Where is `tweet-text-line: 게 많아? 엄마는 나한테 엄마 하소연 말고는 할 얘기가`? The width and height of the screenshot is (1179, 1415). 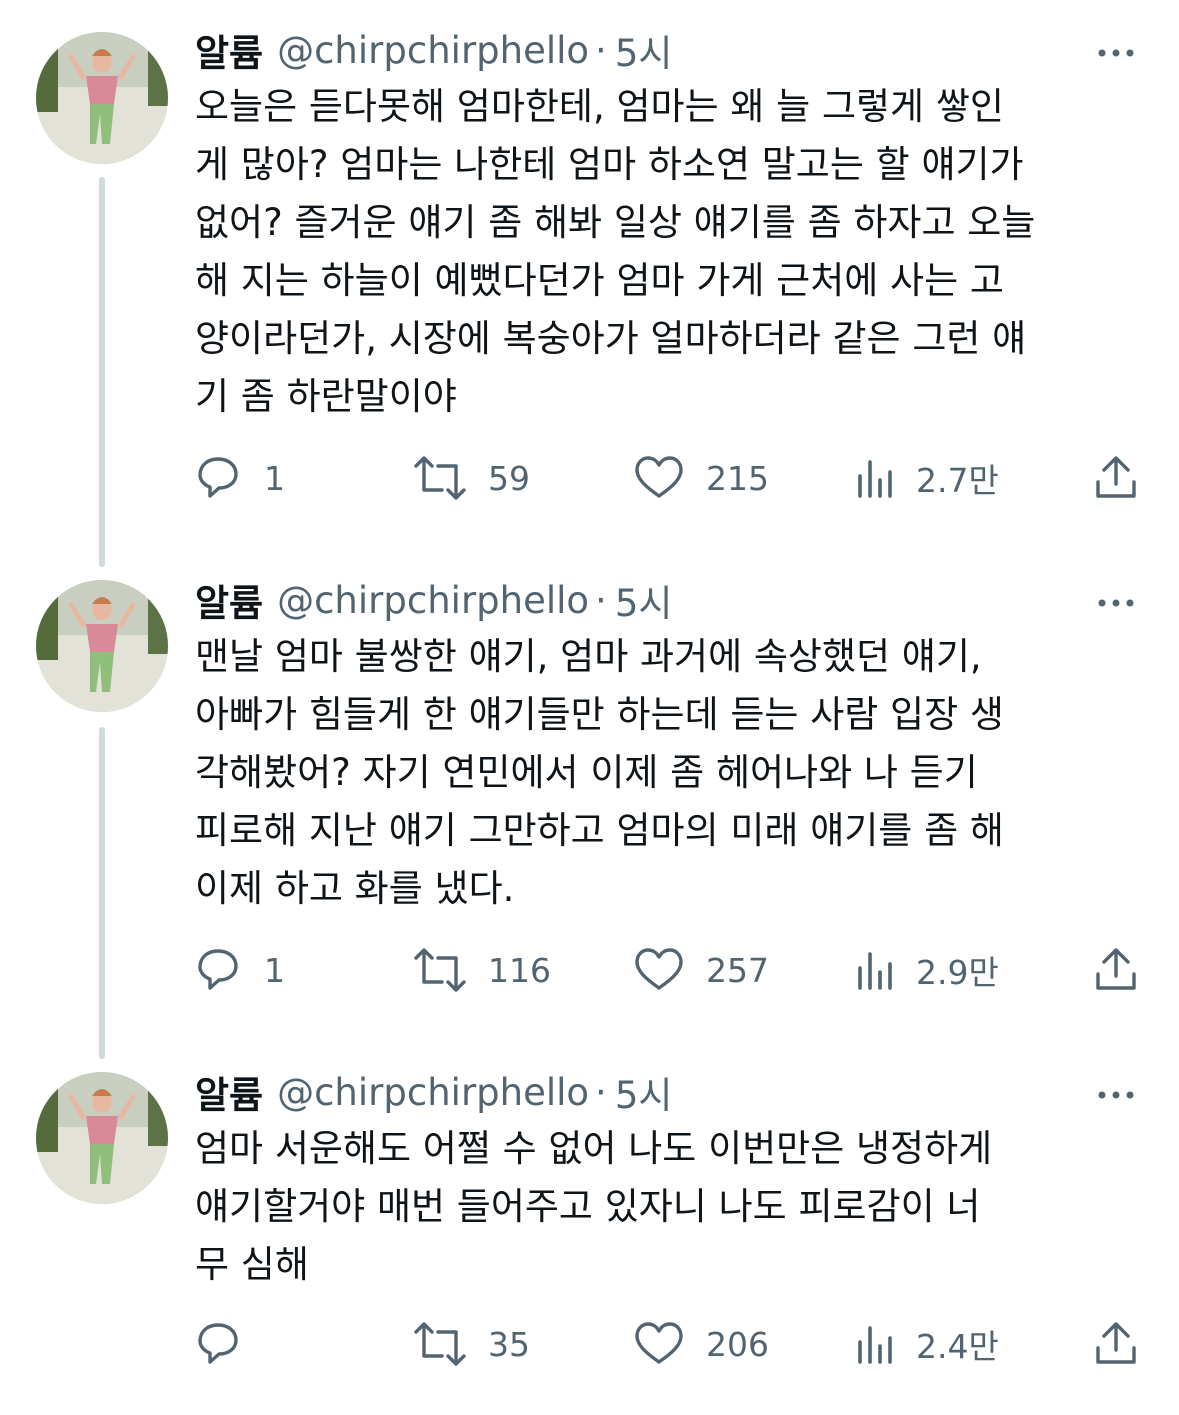 tweet-text-line: 게 많아? 엄마는 나한테 엄마 하소연 말고는 할 얘기가 is located at coordinates (609, 164).